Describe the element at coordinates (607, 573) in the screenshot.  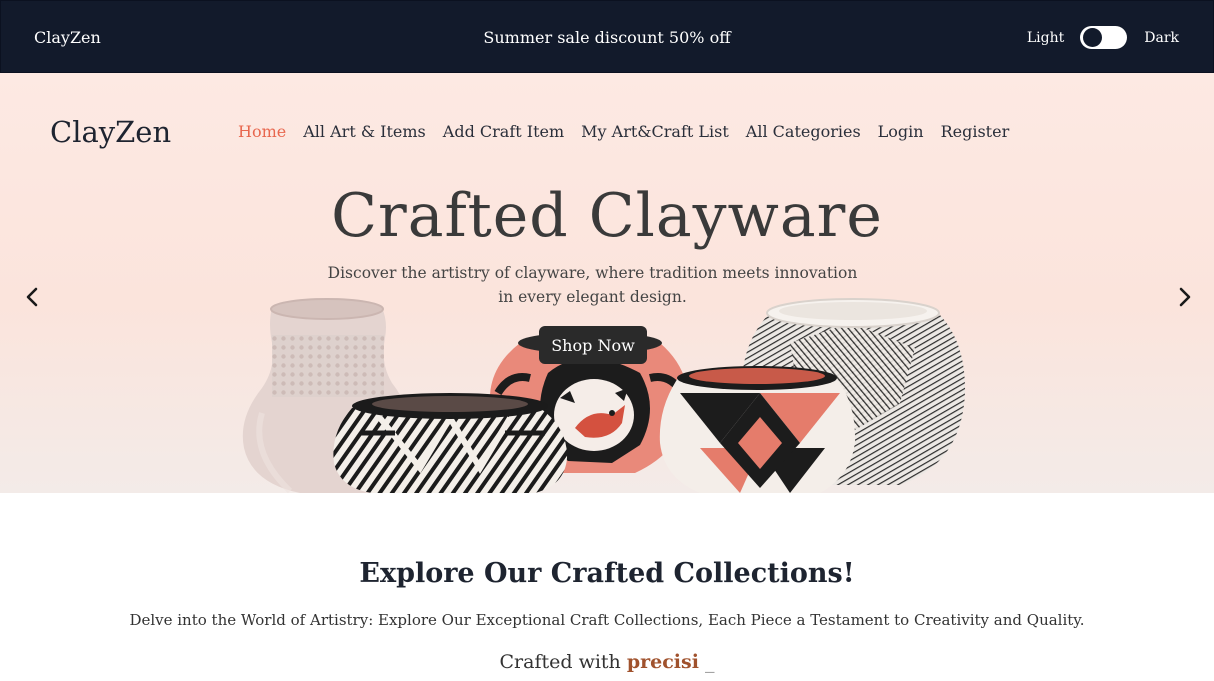
I see `collections-title: Explore Our Crafted Collections!` at that location.